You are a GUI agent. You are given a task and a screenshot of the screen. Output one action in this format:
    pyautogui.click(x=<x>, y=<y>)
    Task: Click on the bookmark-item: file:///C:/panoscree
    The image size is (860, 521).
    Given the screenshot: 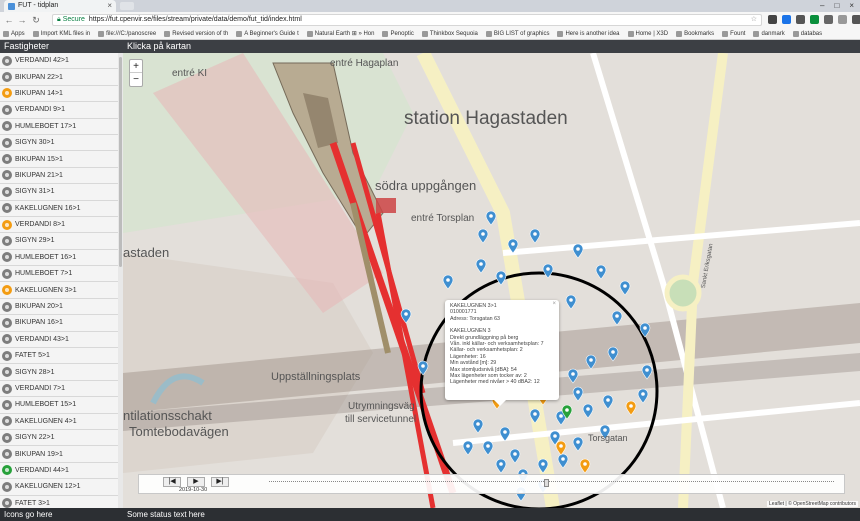 What is the action you would take?
    pyautogui.click(x=127, y=33)
    